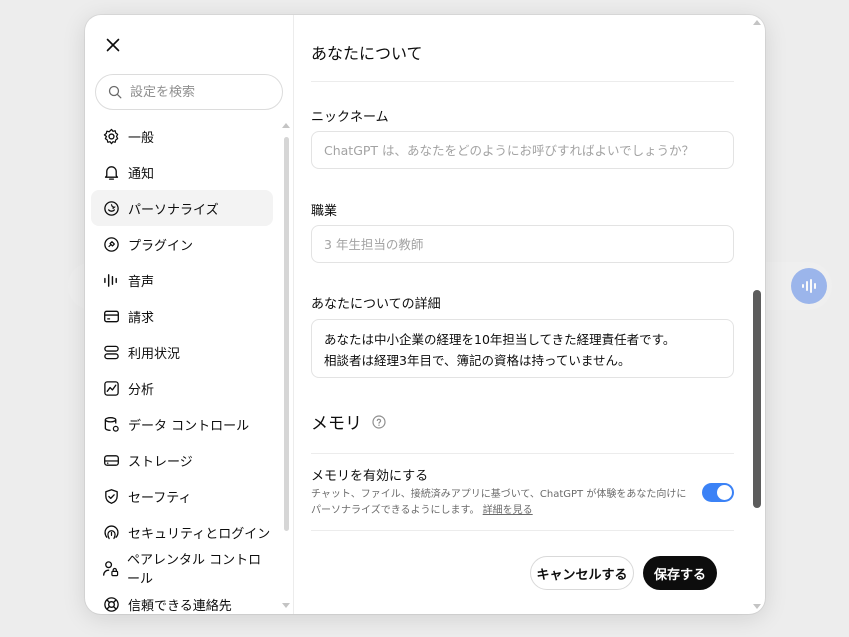 The height and width of the screenshot is (637, 849). What do you see at coordinates (286, 334) in the screenshot?
I see `sidebar-scrollbar-thumb` at bounding box center [286, 334].